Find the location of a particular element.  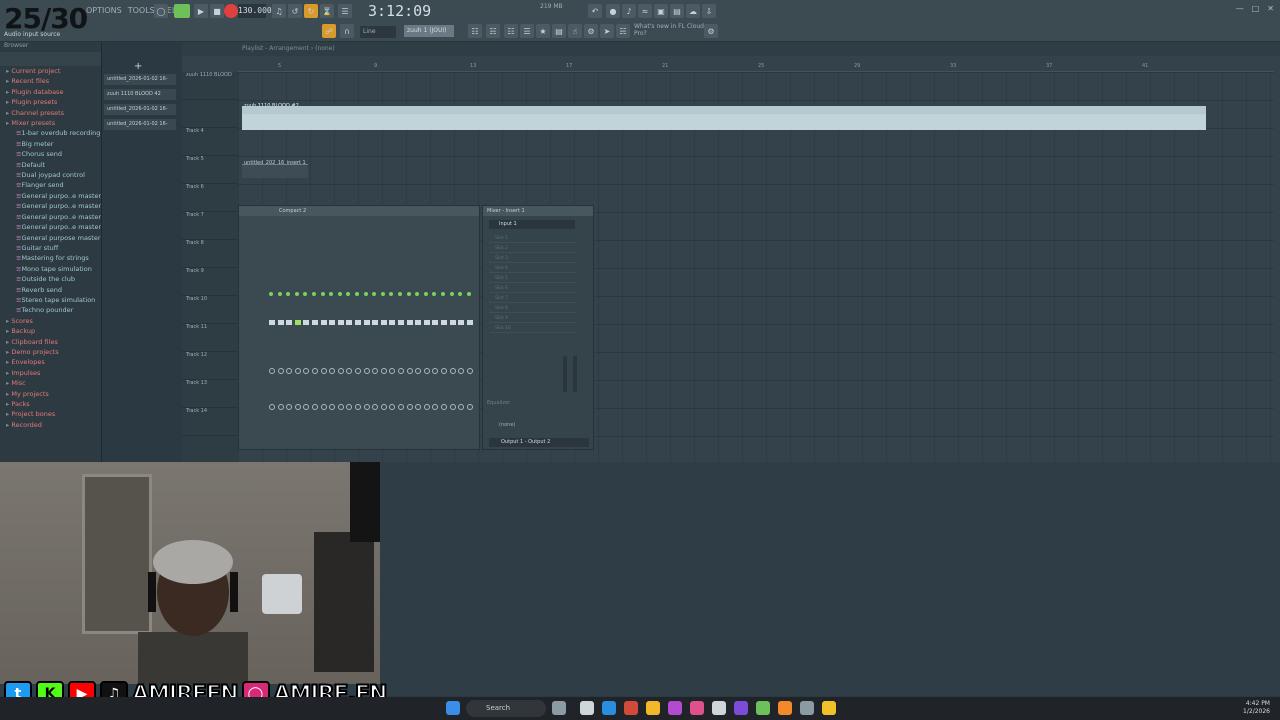

browser-preset-item: Big meter is located at coordinates (50, 144).